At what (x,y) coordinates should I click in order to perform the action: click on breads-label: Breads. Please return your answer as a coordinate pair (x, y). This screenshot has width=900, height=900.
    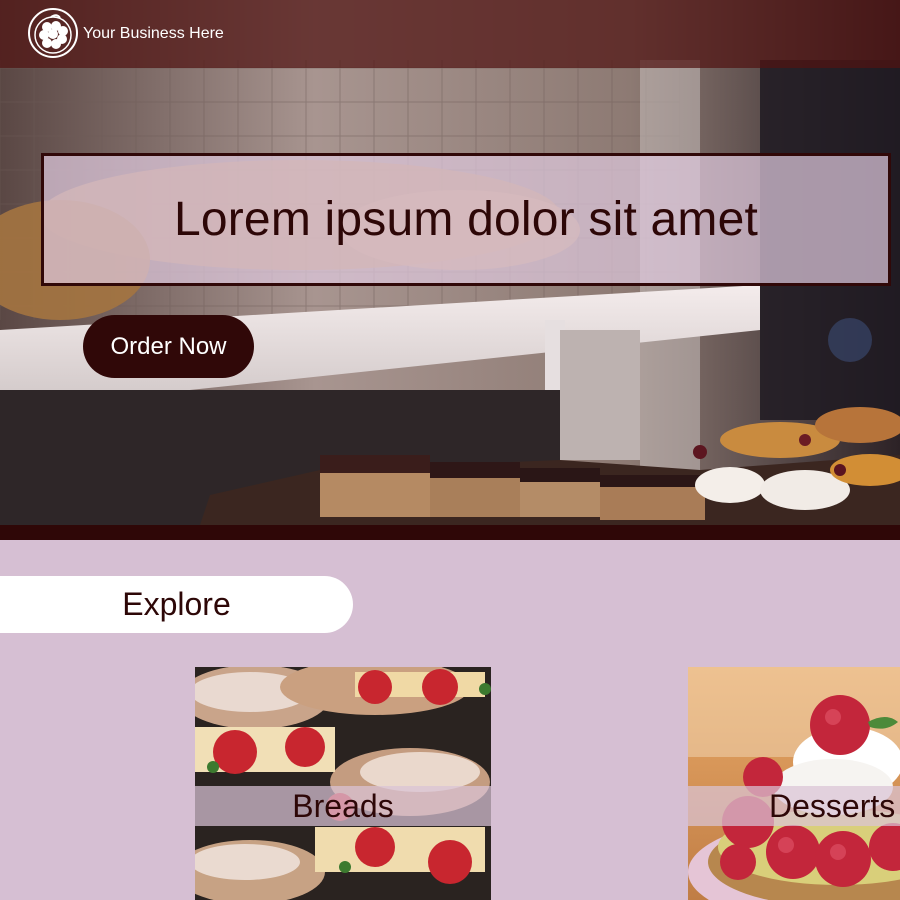
    Looking at the image, I should click on (343, 806).